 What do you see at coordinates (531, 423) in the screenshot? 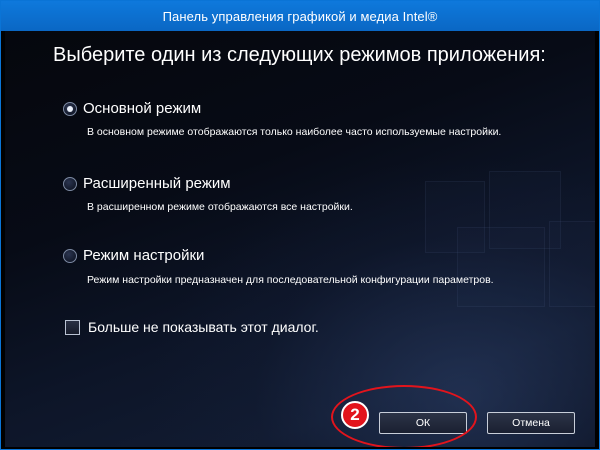
I see `cancel-button: Отмена` at bounding box center [531, 423].